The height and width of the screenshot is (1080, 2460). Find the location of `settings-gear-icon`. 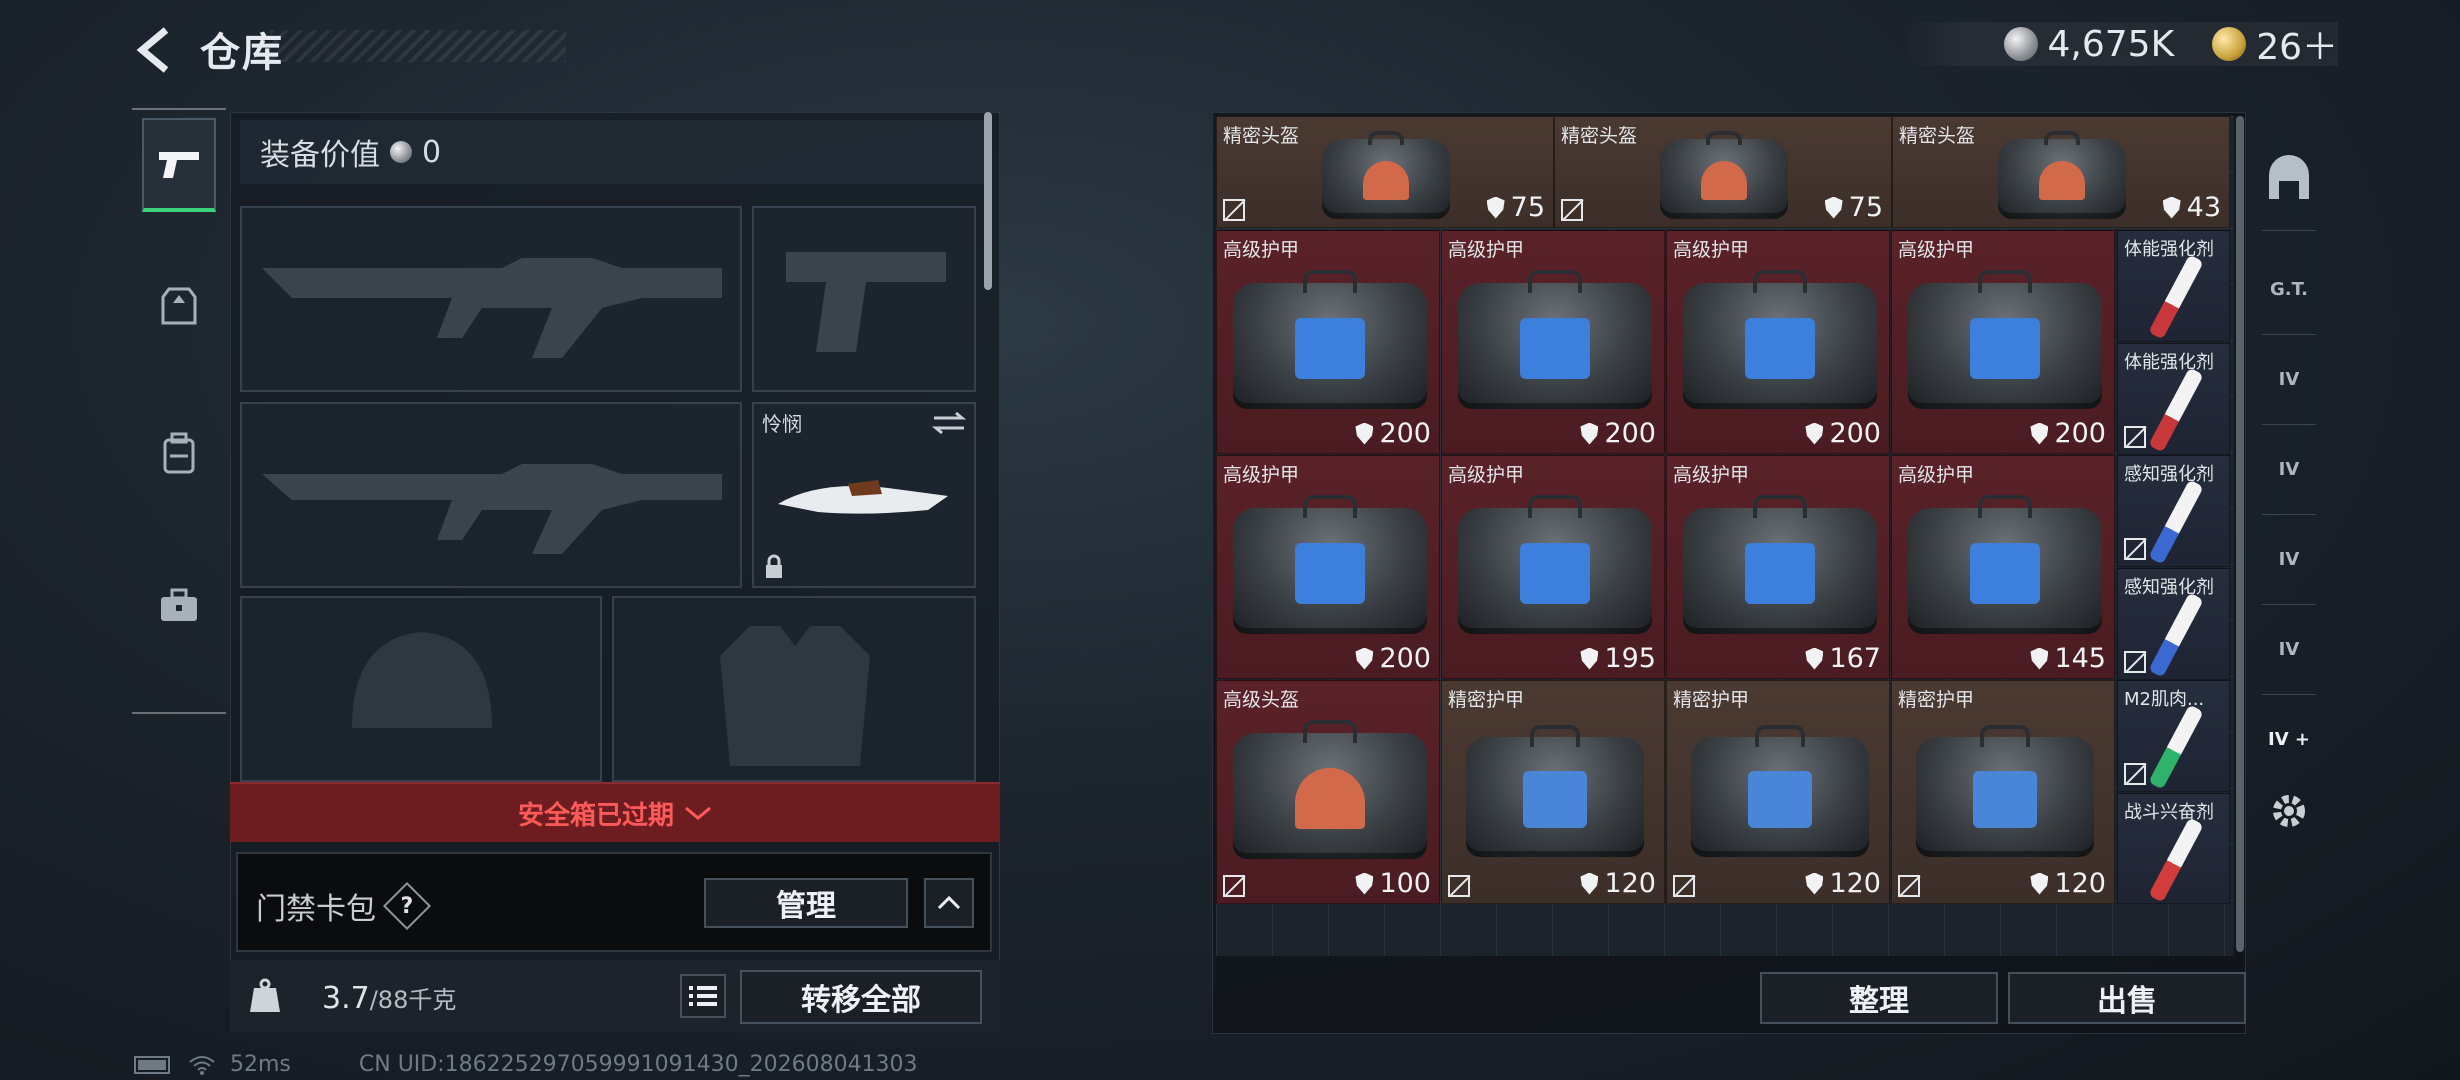

settings-gear-icon is located at coordinates (2289, 811).